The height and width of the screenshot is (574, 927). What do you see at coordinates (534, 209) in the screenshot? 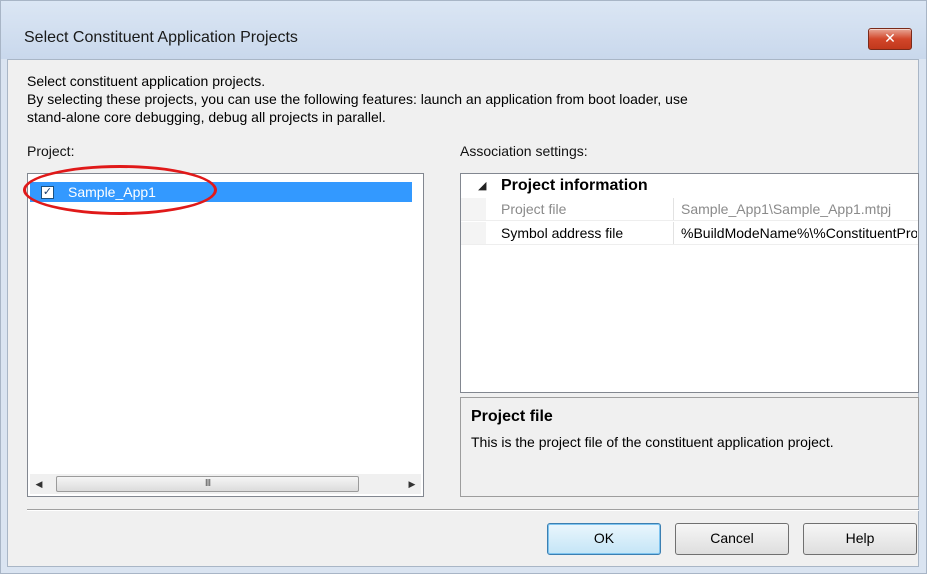
I see `property-key: Project file` at bounding box center [534, 209].